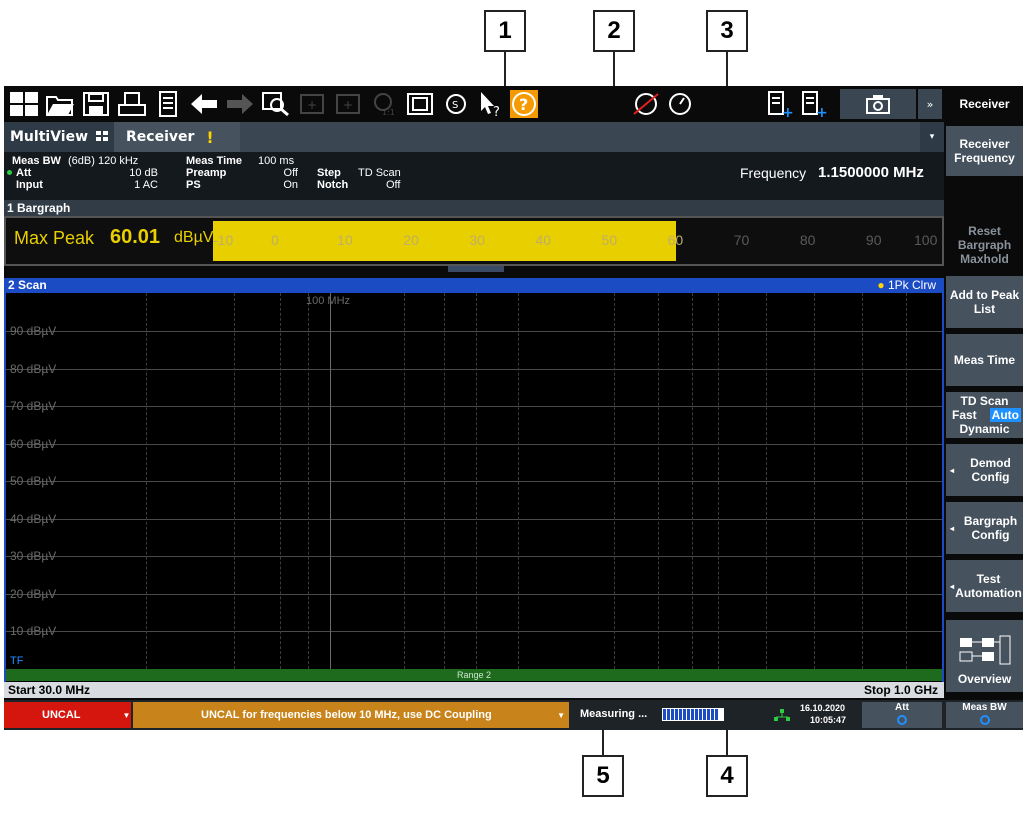  Describe the element at coordinates (328, 301) in the screenshot. I see `frequency-marker-label: 100 MHz` at that location.